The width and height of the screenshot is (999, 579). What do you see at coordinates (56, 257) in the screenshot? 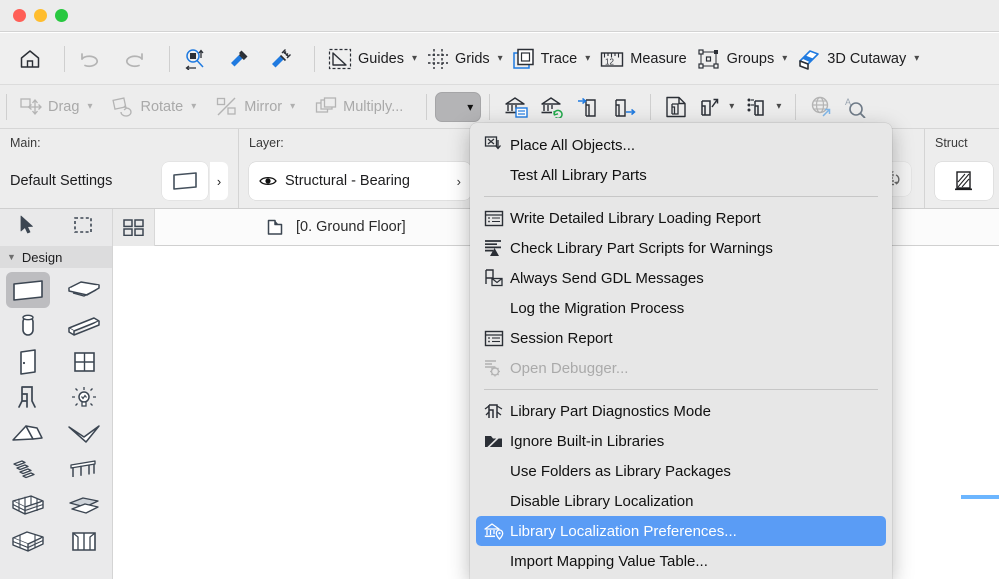
I see `toolbox-design-header: ▼ Design` at bounding box center [56, 257].